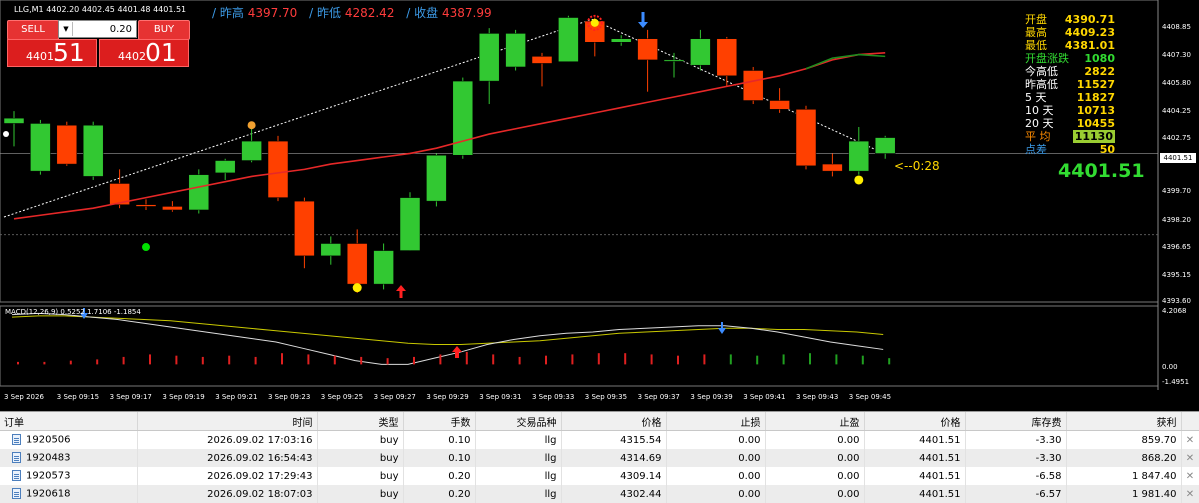  What do you see at coordinates (459, 494) in the screenshot?
I see `lot-size-text: 0.20` at bounding box center [459, 494].